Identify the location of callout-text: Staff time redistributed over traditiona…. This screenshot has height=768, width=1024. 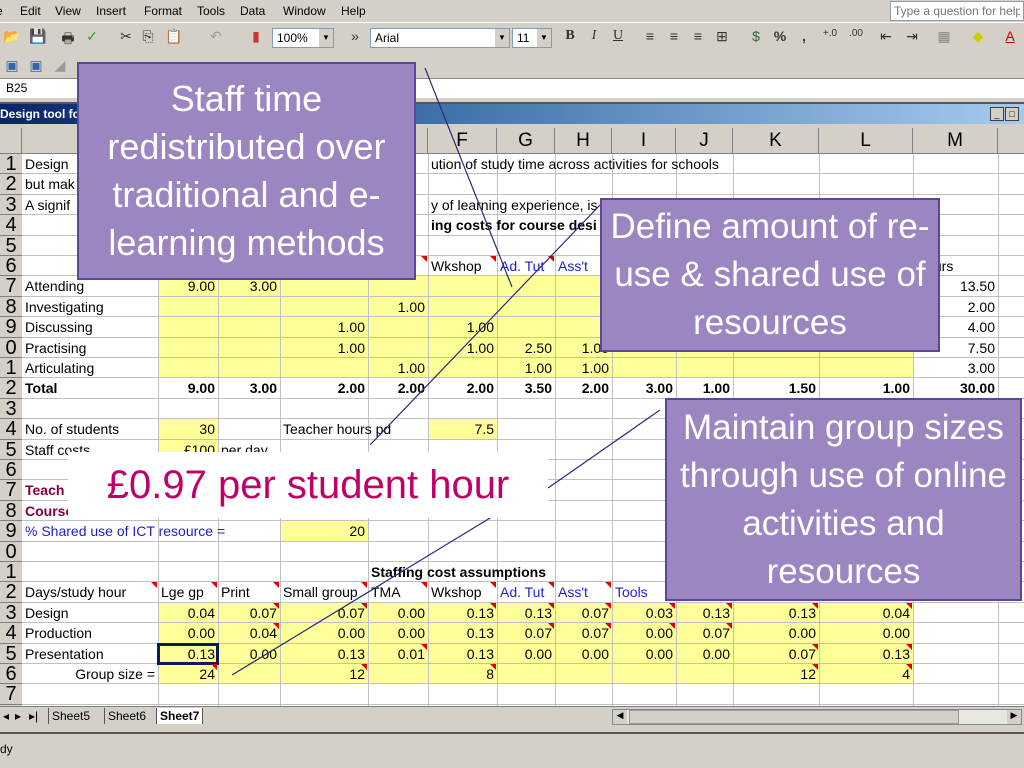
(246, 170).